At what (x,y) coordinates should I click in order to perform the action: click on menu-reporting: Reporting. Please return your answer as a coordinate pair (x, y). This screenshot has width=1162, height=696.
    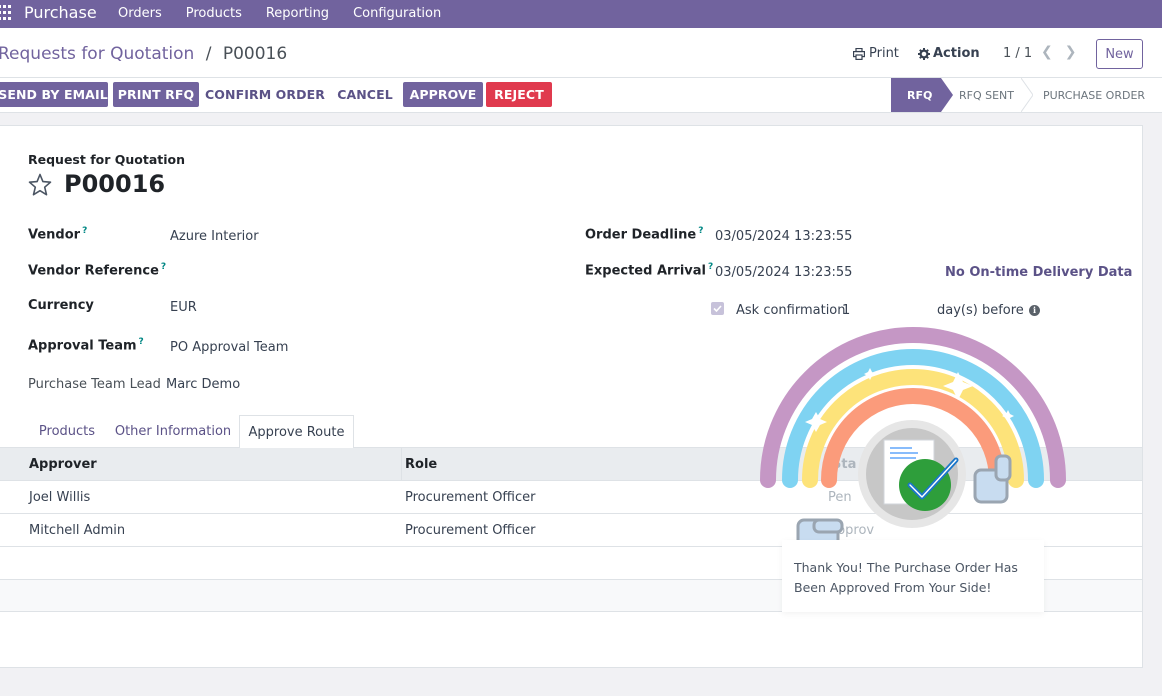
    Looking at the image, I should click on (297, 13).